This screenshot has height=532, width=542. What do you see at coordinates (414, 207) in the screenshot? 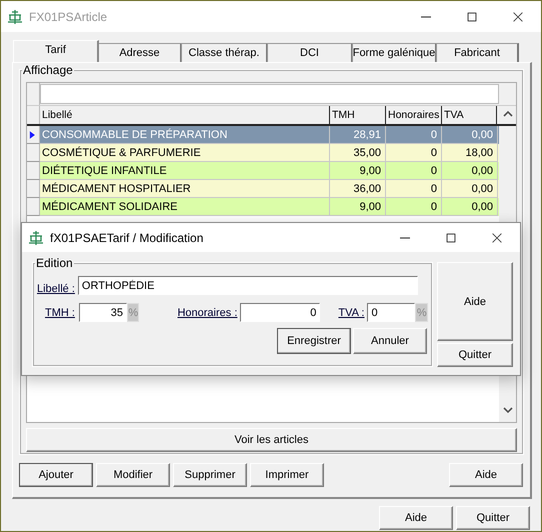
I see `table-cell: 0` at bounding box center [414, 207].